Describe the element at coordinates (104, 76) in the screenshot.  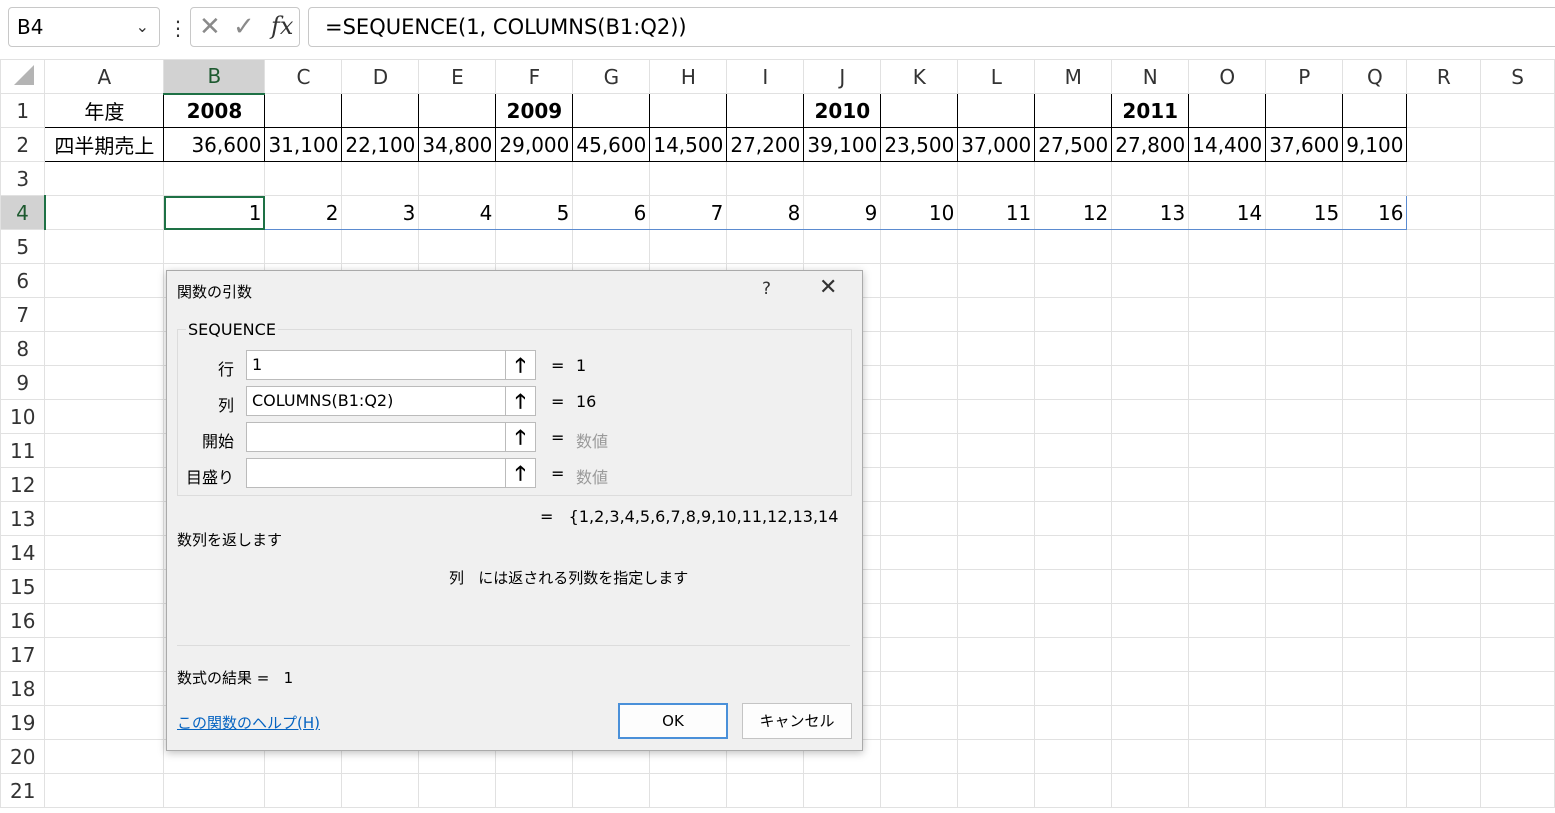
I see `column-header: A` at that location.